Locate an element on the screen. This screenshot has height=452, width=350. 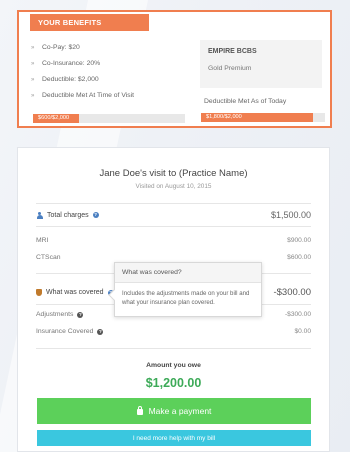
visit-title: Jane Doe's visit to (Practice Name) is located at coordinates (173, 173).